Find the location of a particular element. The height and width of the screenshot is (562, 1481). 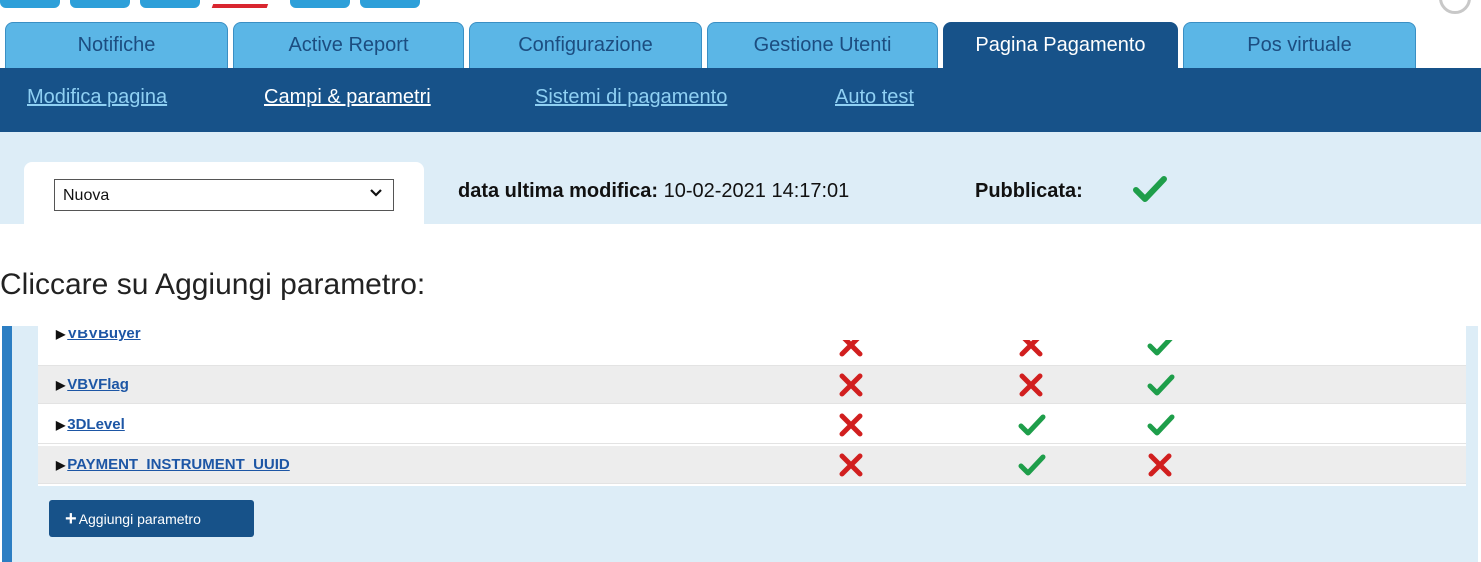

tab-notifiche: Notifiche is located at coordinates (116, 45).